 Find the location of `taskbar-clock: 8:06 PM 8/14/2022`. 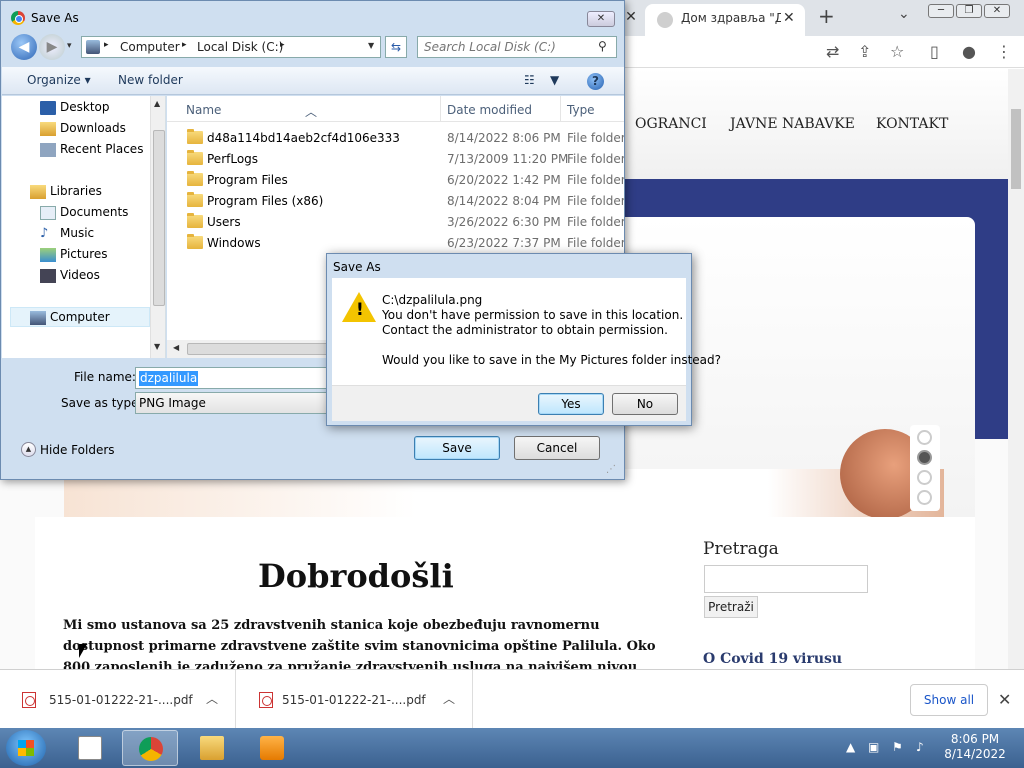

taskbar-clock: 8:06 PM 8/14/2022 is located at coordinates (975, 747).